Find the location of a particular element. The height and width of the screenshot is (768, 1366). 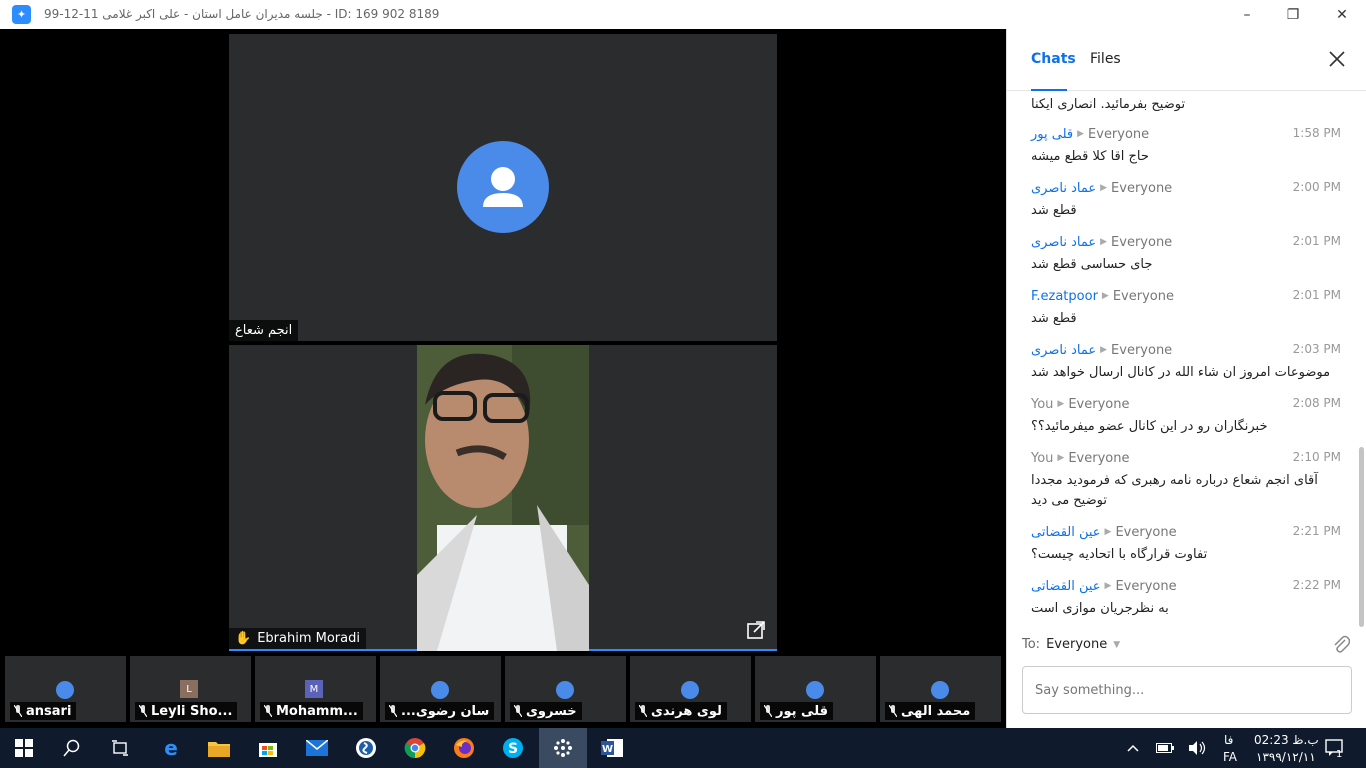

user-initial-avatar: L is located at coordinates (189, 689).